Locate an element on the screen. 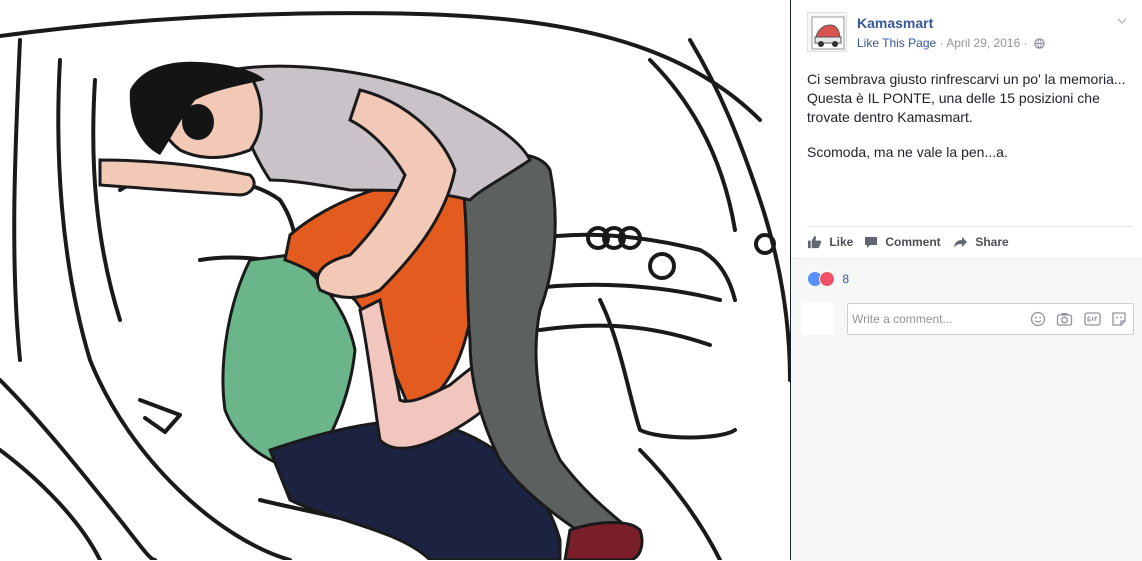 Image resolution: width=1142 pixels, height=561 pixels. thumbs-up-icon is located at coordinates (814, 242).